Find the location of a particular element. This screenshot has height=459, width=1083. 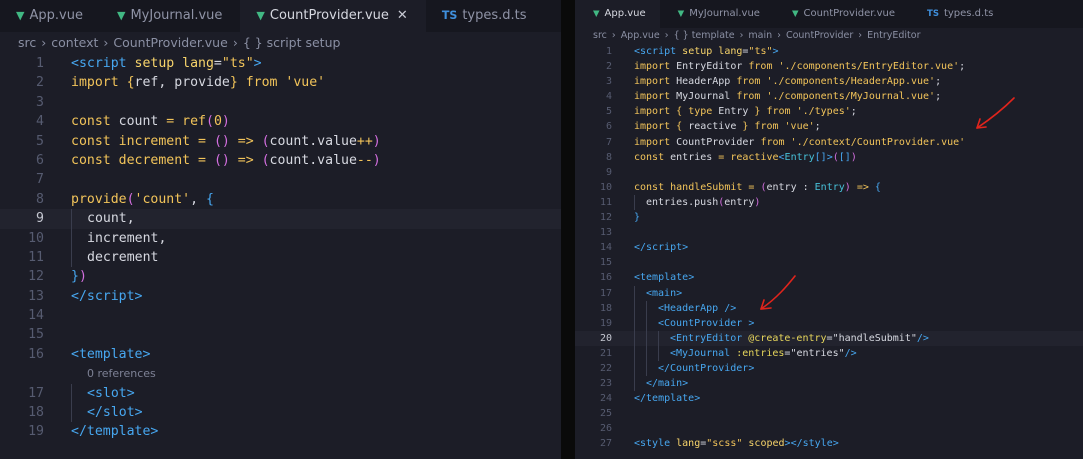

code-token: => is located at coordinates (241, 160).